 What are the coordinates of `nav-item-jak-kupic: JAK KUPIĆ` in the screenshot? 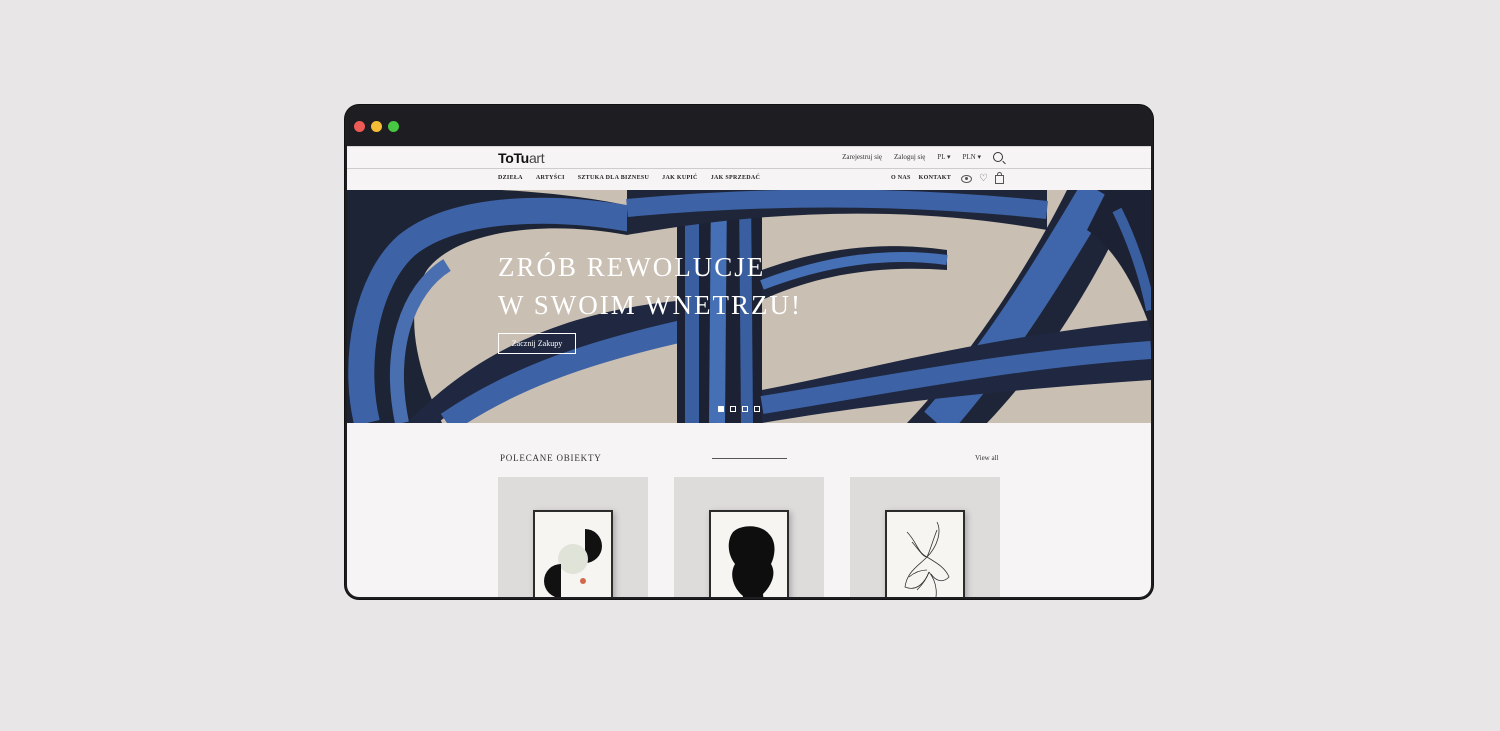 It's located at (680, 178).